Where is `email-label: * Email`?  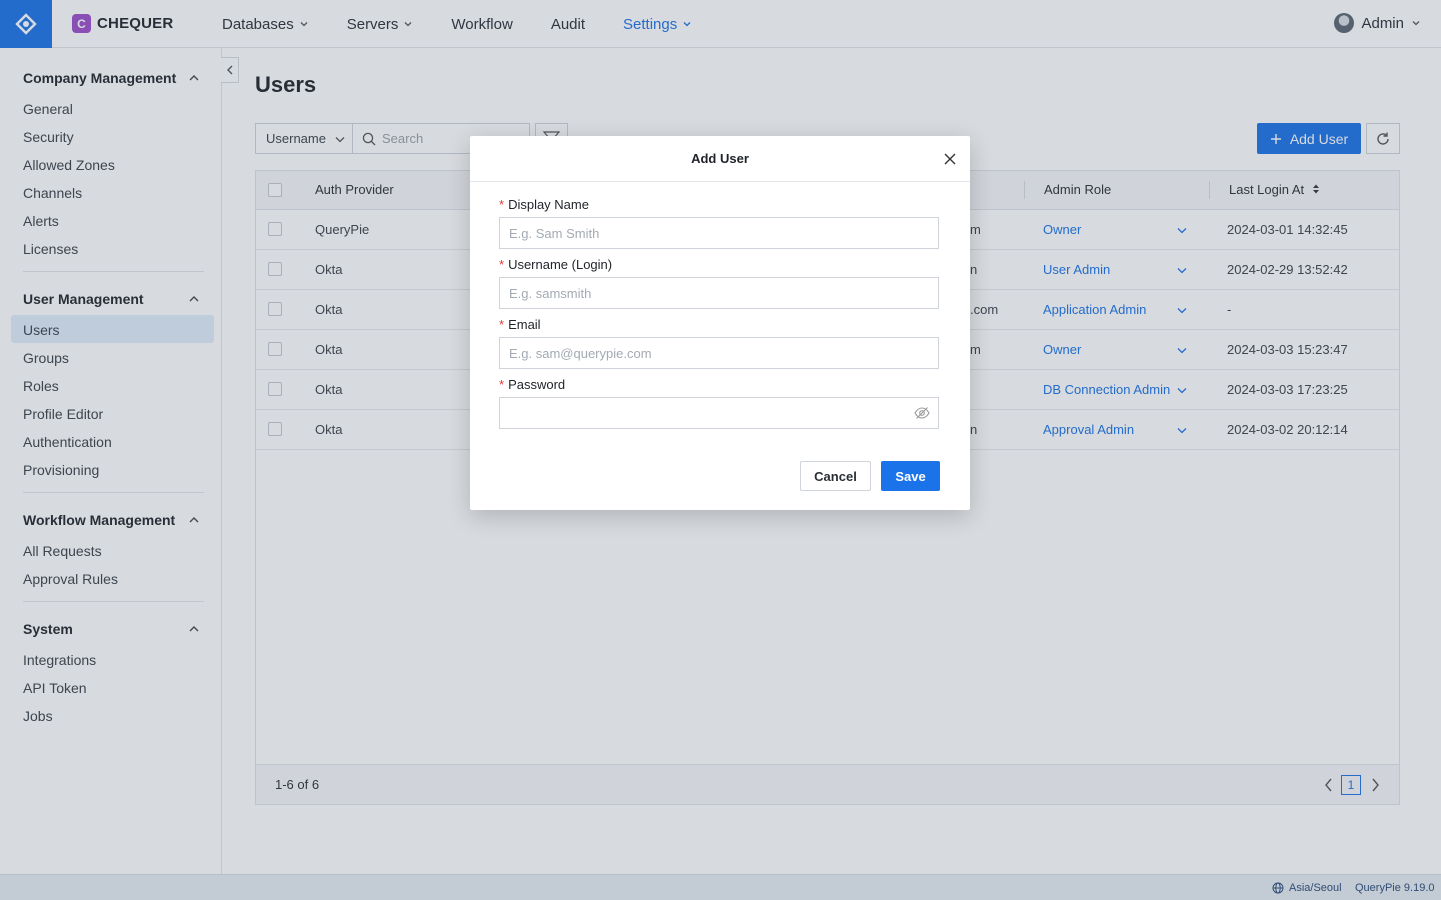 email-label: * Email is located at coordinates (520, 324).